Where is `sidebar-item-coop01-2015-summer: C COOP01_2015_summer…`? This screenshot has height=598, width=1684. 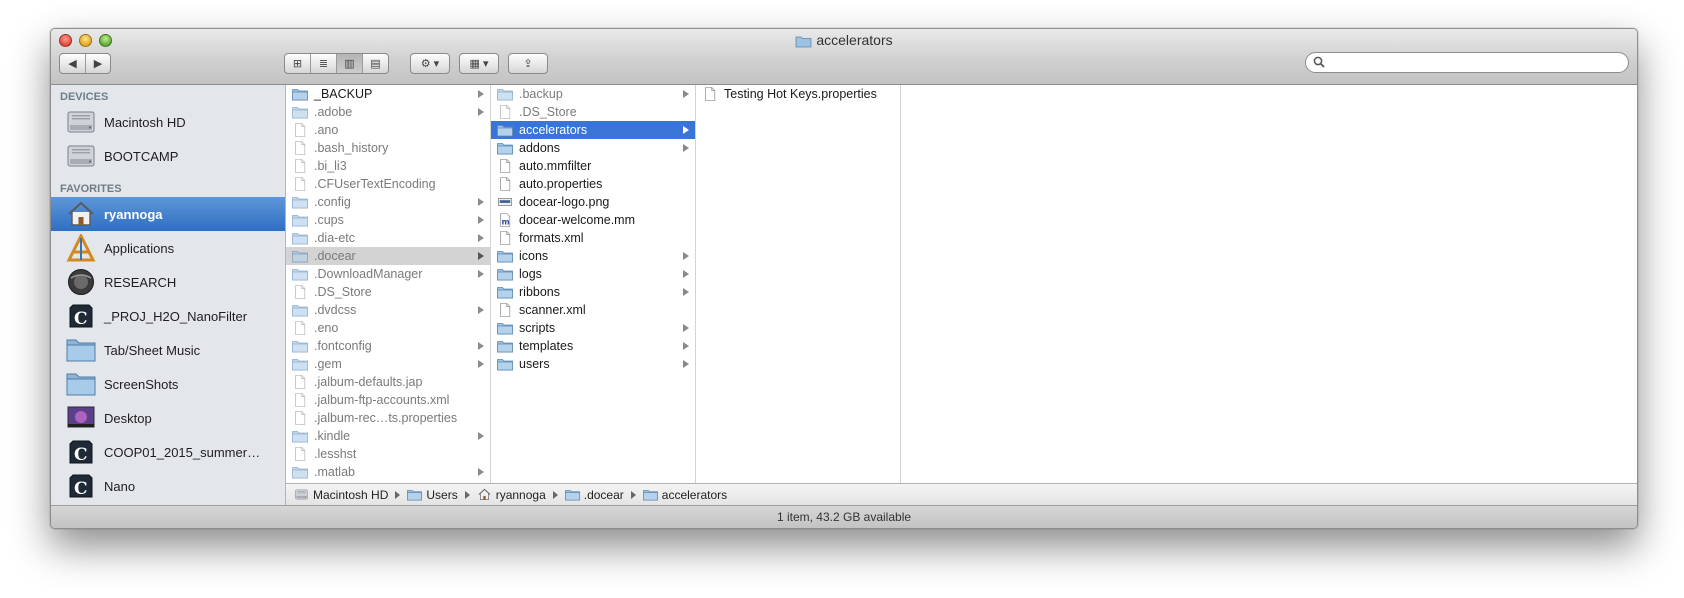
sidebar-item-coop01-2015-summer: C COOP01_2015_summer… is located at coordinates (168, 452).